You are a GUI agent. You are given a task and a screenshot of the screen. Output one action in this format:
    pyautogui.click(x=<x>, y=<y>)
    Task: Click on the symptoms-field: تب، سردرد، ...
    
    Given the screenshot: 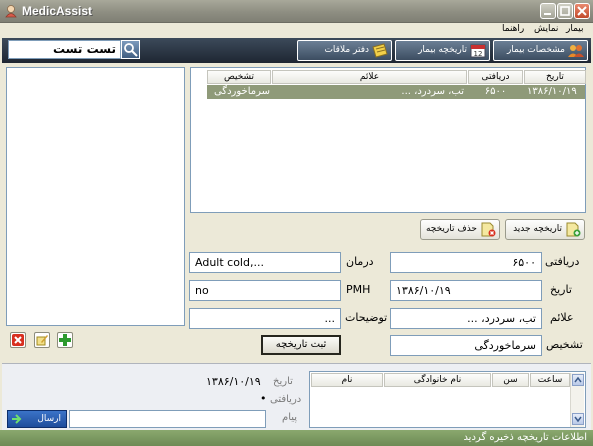 What is the action you would take?
    pyautogui.click(x=466, y=318)
    